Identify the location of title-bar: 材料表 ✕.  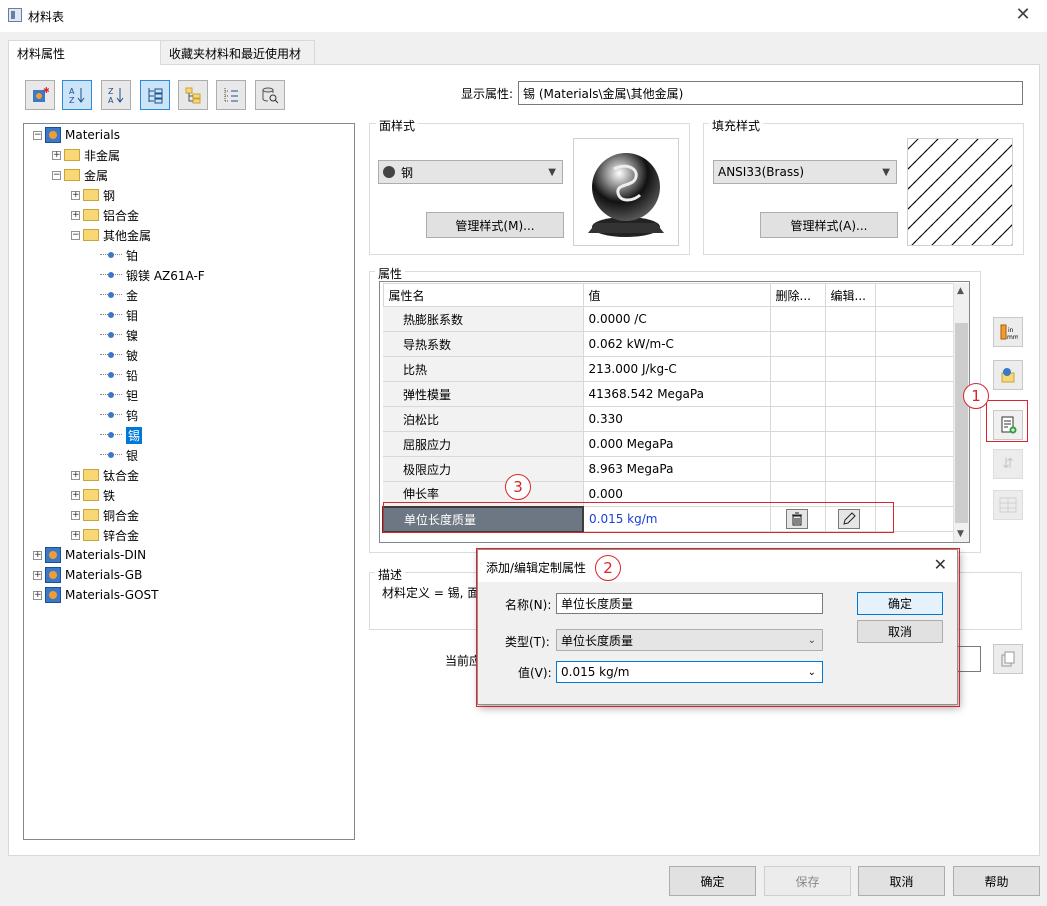
(523, 16).